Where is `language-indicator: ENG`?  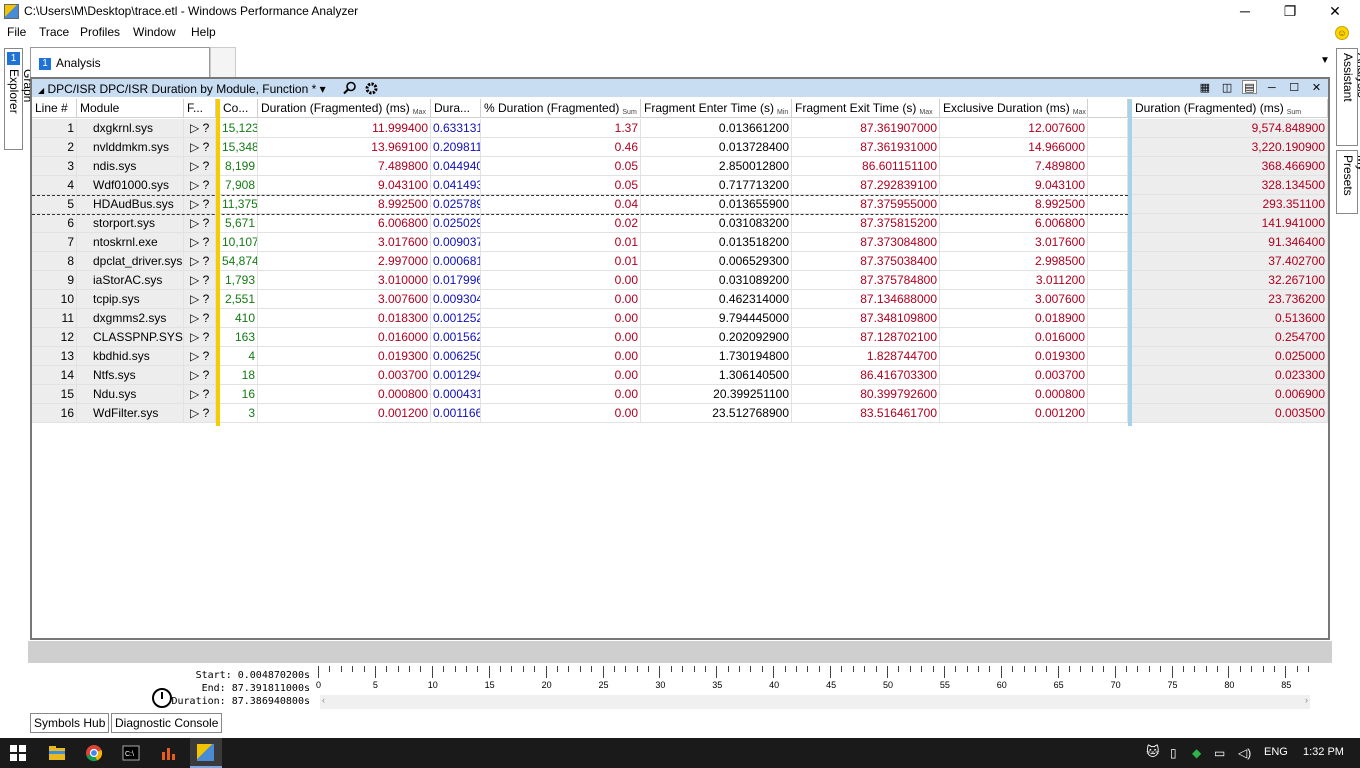 language-indicator: ENG is located at coordinates (1276, 752).